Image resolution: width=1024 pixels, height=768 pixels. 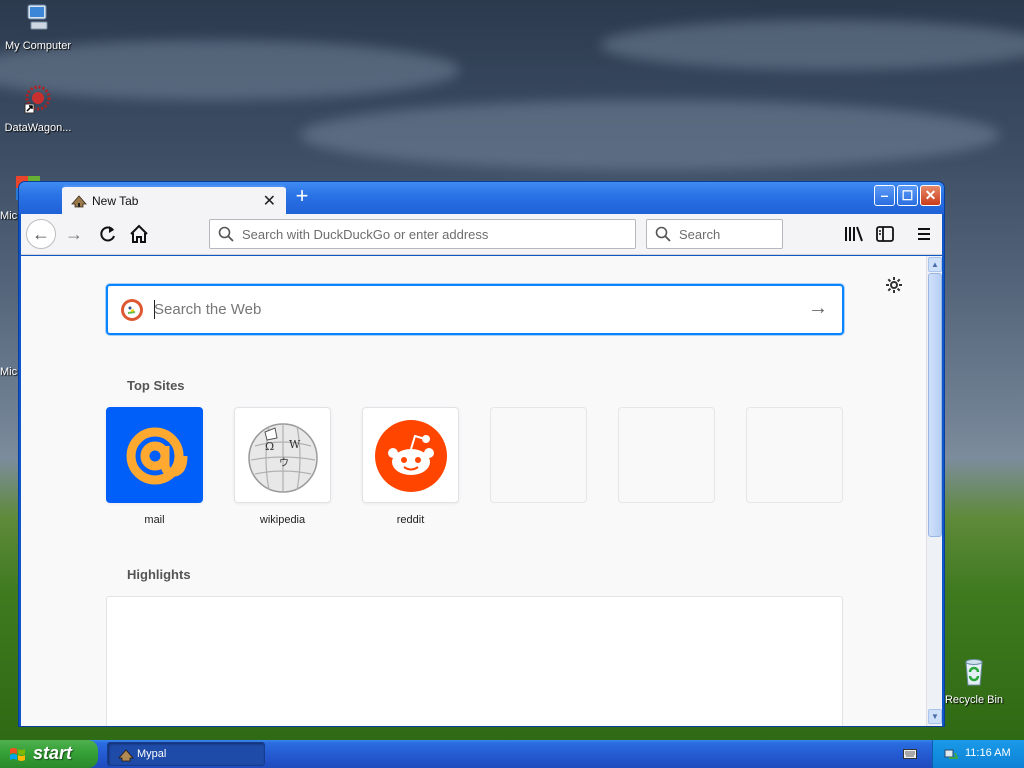 I want to click on computer-icon, so click(x=37, y=17).